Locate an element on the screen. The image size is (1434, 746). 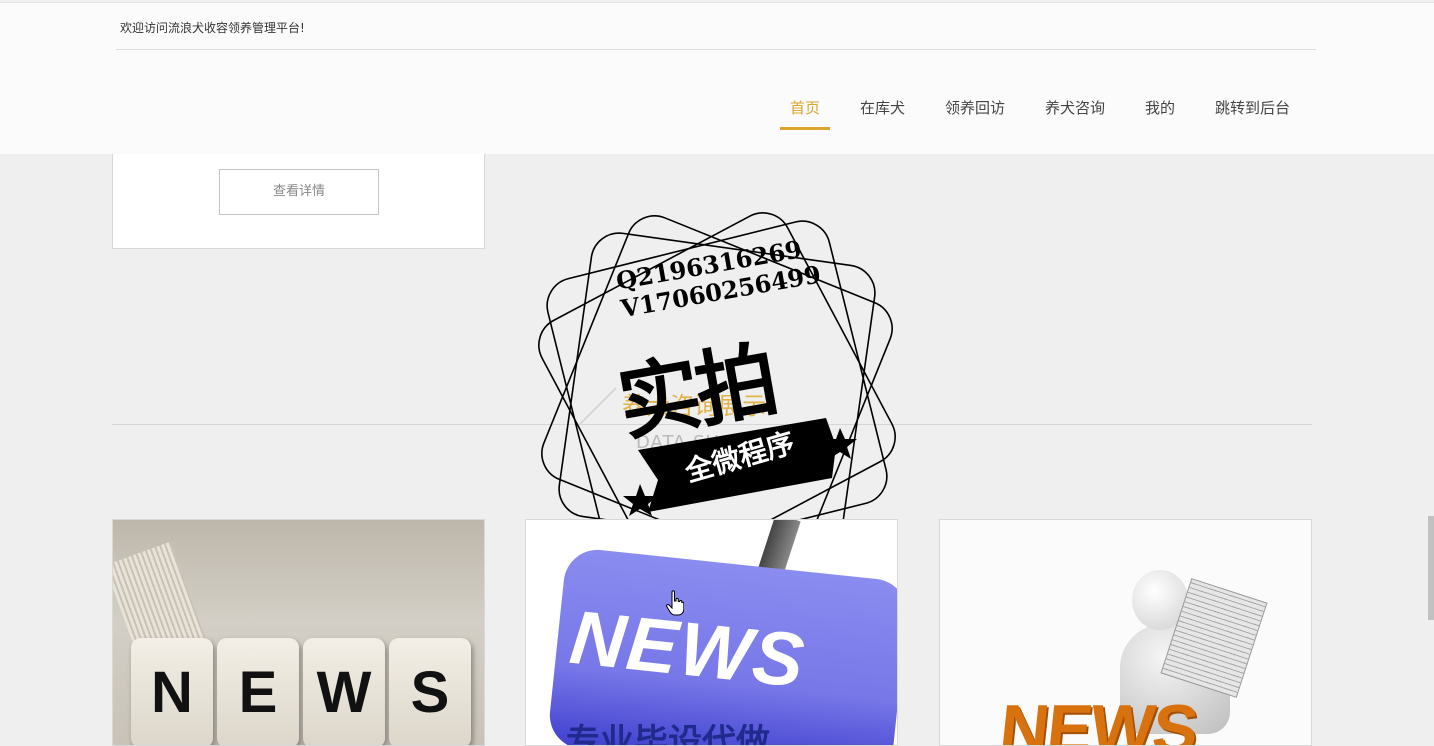
news-card-3: NEWS is located at coordinates (1125, 632).